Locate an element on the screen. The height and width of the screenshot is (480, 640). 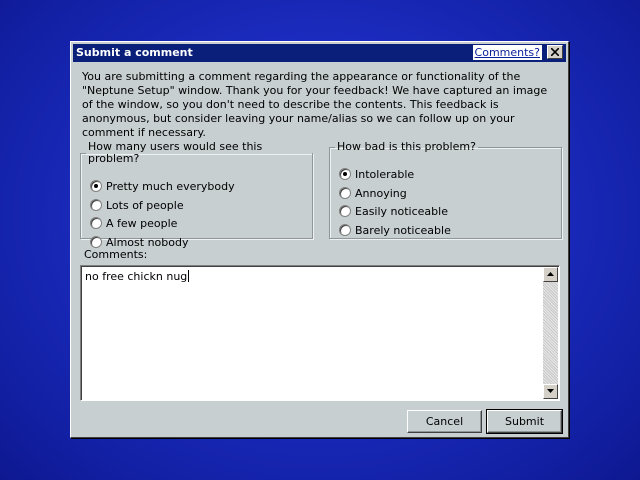
dialog-title: Submit a comment is located at coordinates (134, 52).